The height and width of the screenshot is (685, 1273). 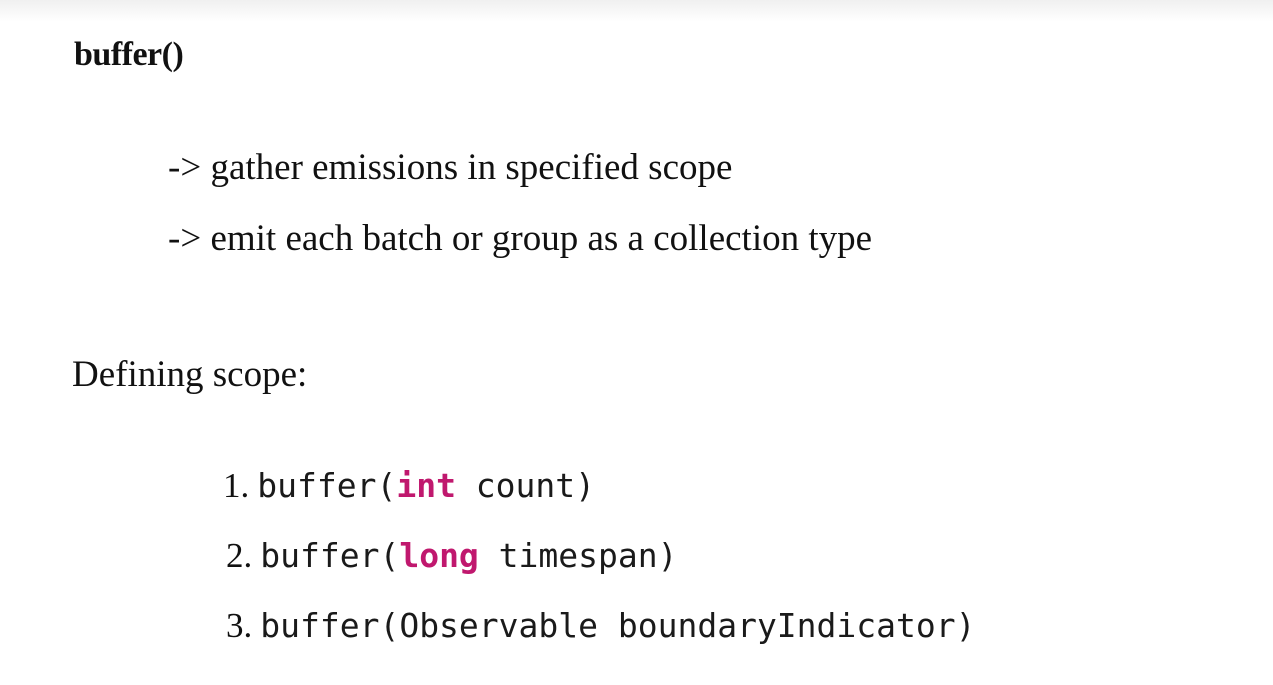 I want to click on top-shadow, so click(x=636, y=11).